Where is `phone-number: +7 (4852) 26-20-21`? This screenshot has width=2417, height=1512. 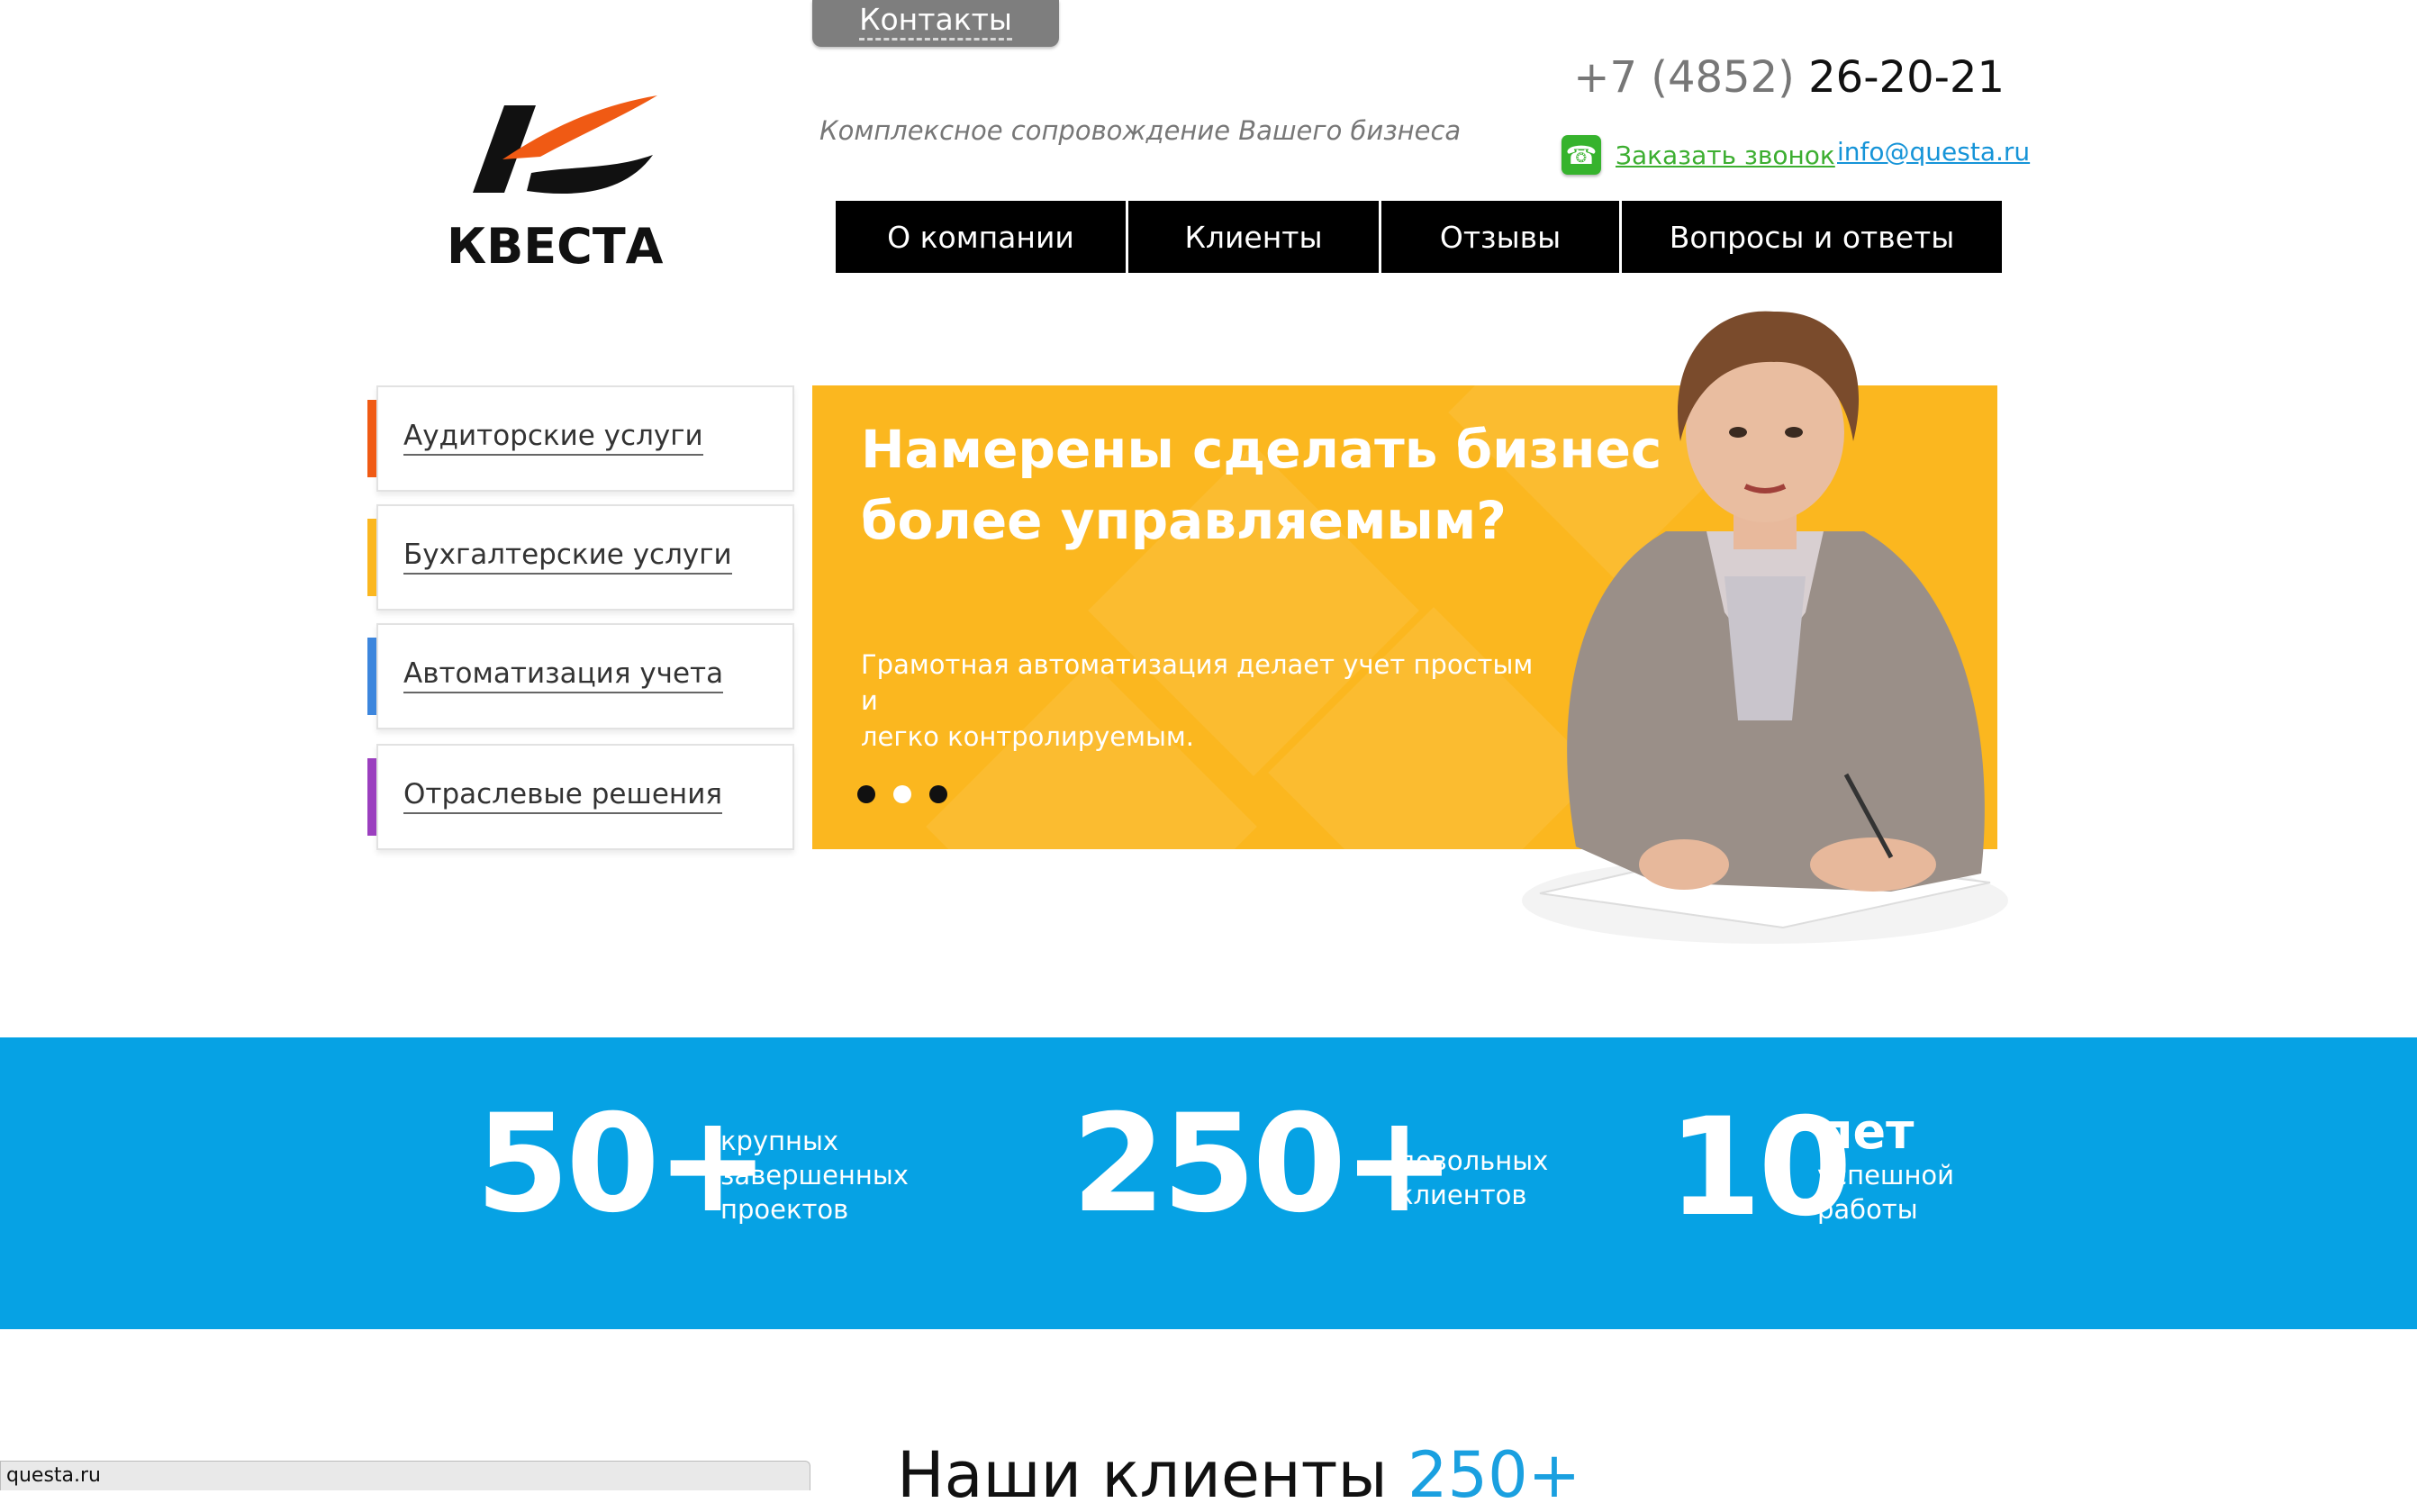
phone-number: +7 (4852) 26-20-21 is located at coordinates (1789, 77).